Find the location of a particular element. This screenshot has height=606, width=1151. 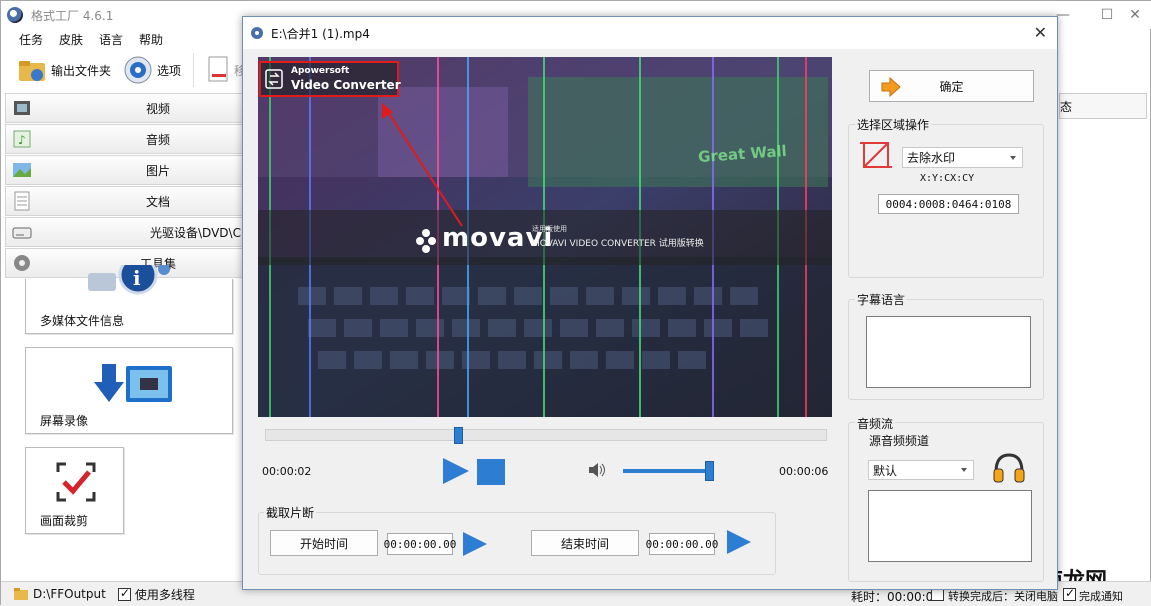

maximize-icon: ☐ is located at coordinates (1107, 15).